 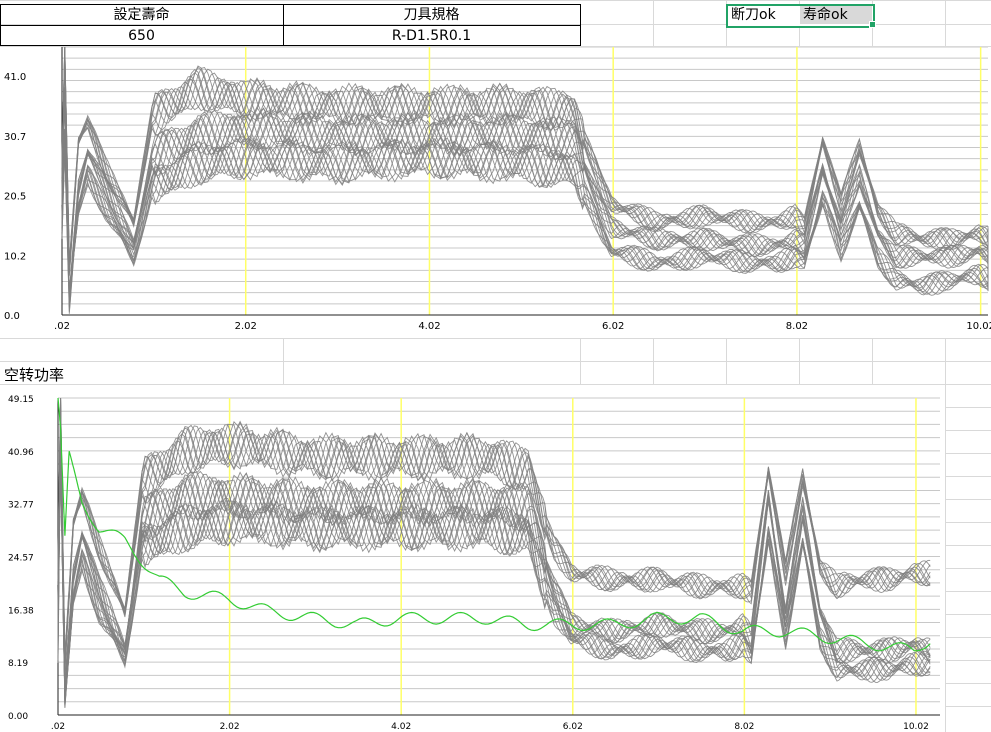 I want to click on y-tick-label: 41.0, so click(x=15, y=77).